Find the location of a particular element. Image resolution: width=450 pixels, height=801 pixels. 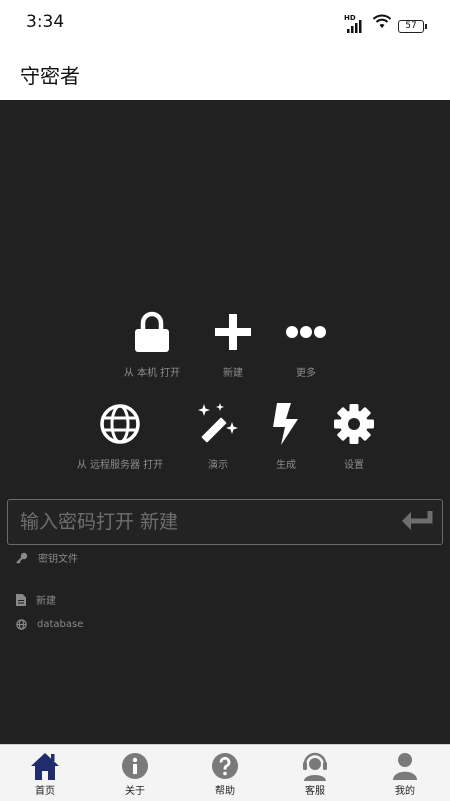

generate-button: 生成 is located at coordinates (286, 436).